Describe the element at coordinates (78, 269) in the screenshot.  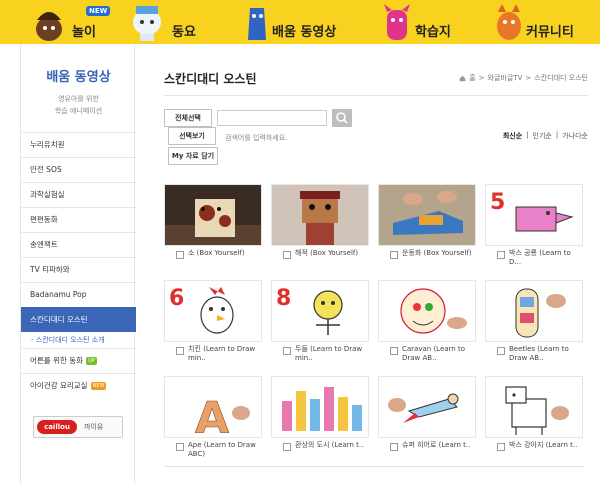
I see `sidebar-item-tv-tipahawa: TV 티파하와` at that location.